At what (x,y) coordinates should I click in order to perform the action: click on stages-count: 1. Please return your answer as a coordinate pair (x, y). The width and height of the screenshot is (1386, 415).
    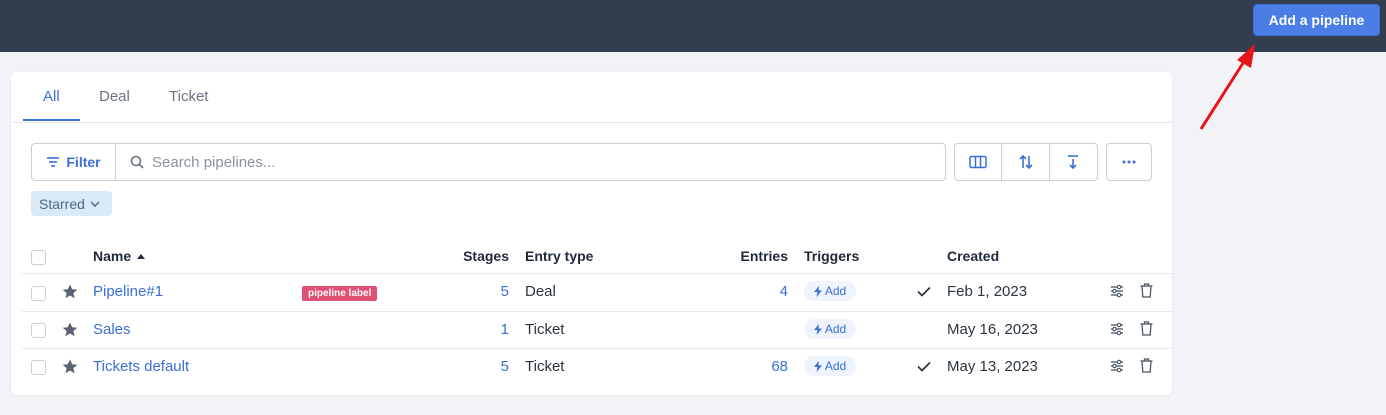
    Looking at the image, I should click on (480, 329).